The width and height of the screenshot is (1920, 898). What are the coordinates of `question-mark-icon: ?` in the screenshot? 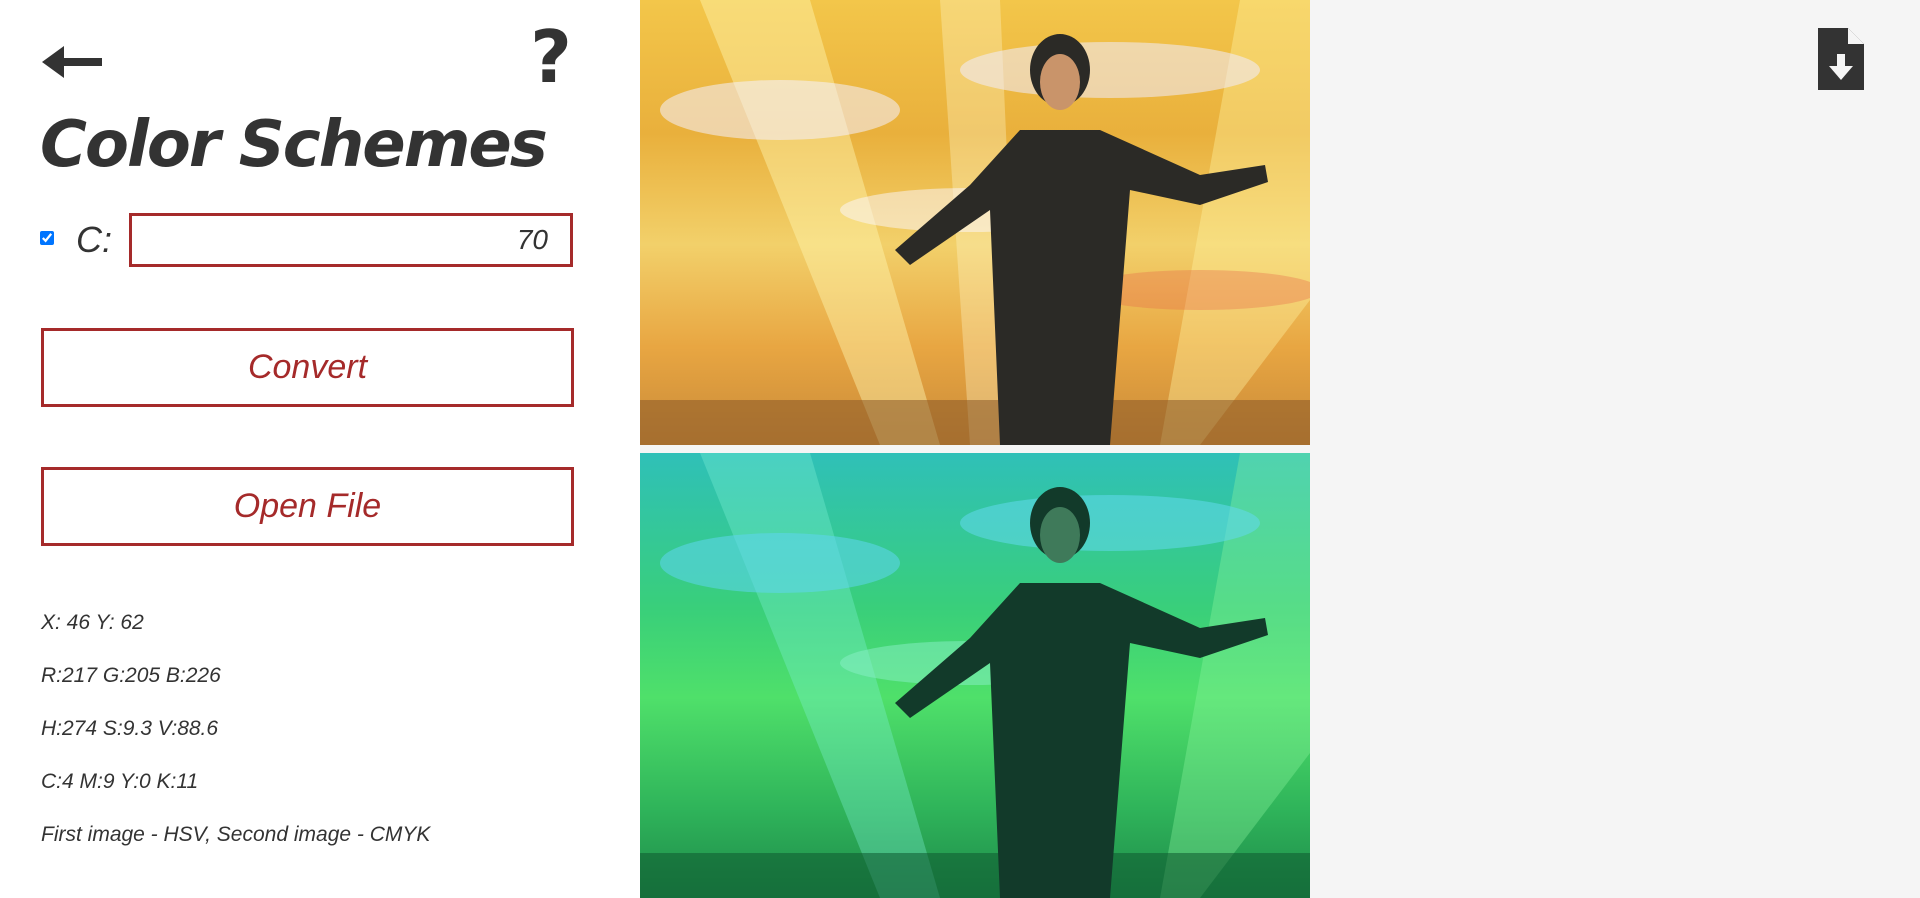 It's located at (551, 57).